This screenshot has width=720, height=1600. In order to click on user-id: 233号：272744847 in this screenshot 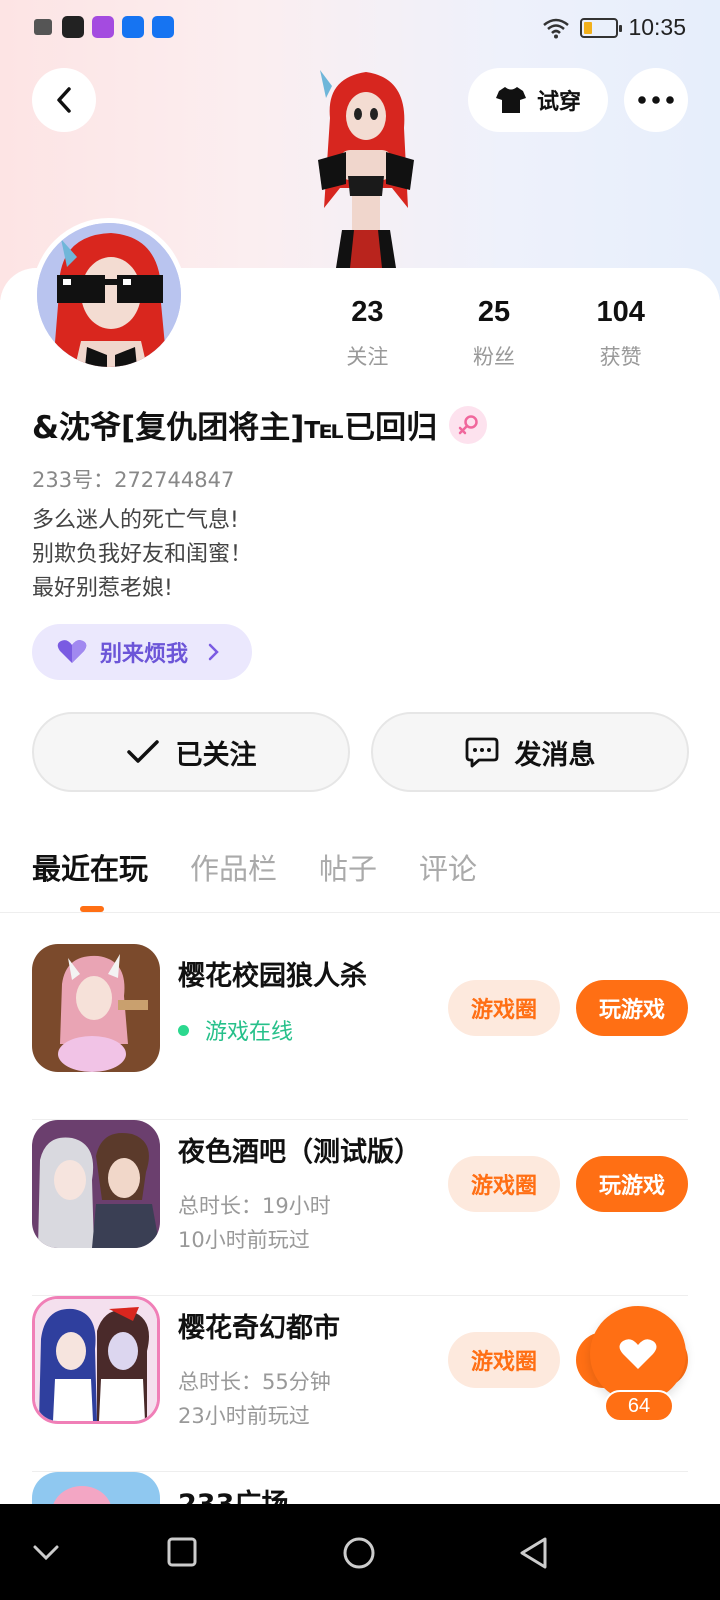, I will do `click(133, 480)`.